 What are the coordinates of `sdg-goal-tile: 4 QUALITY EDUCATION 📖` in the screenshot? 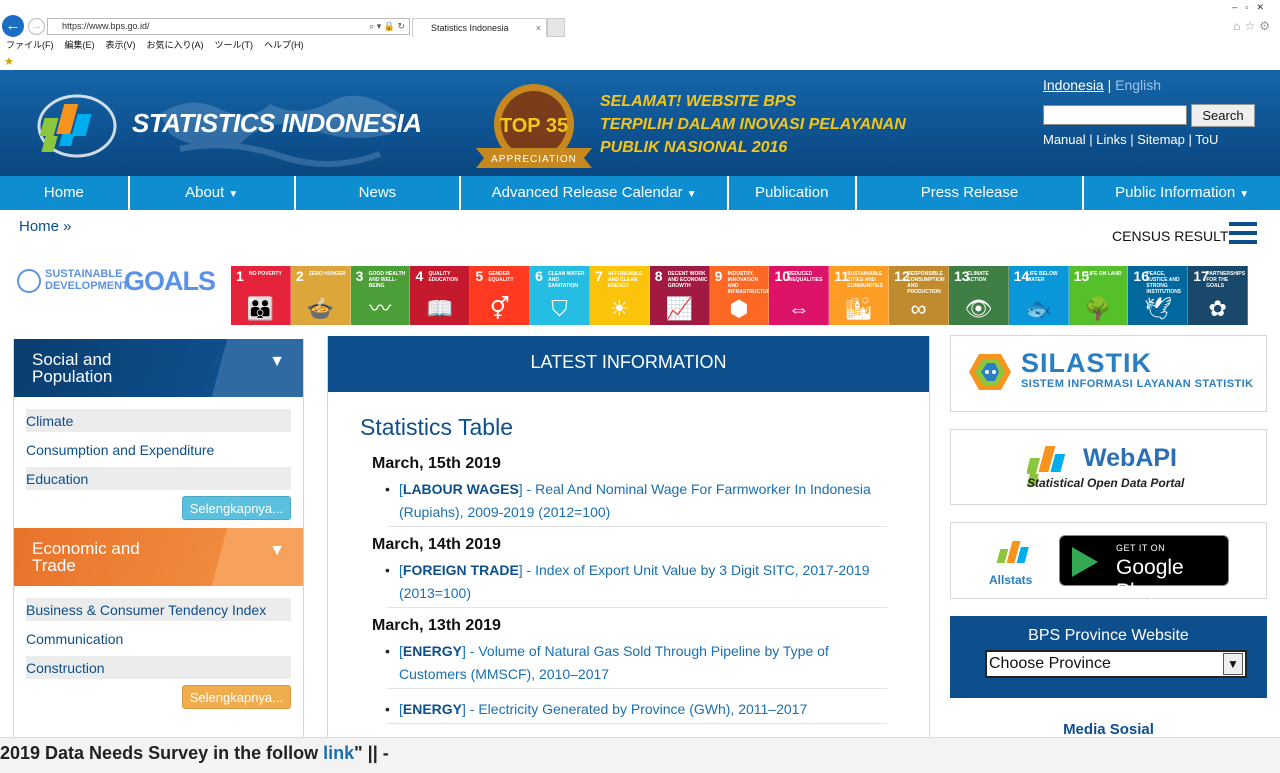 It's located at (440, 295).